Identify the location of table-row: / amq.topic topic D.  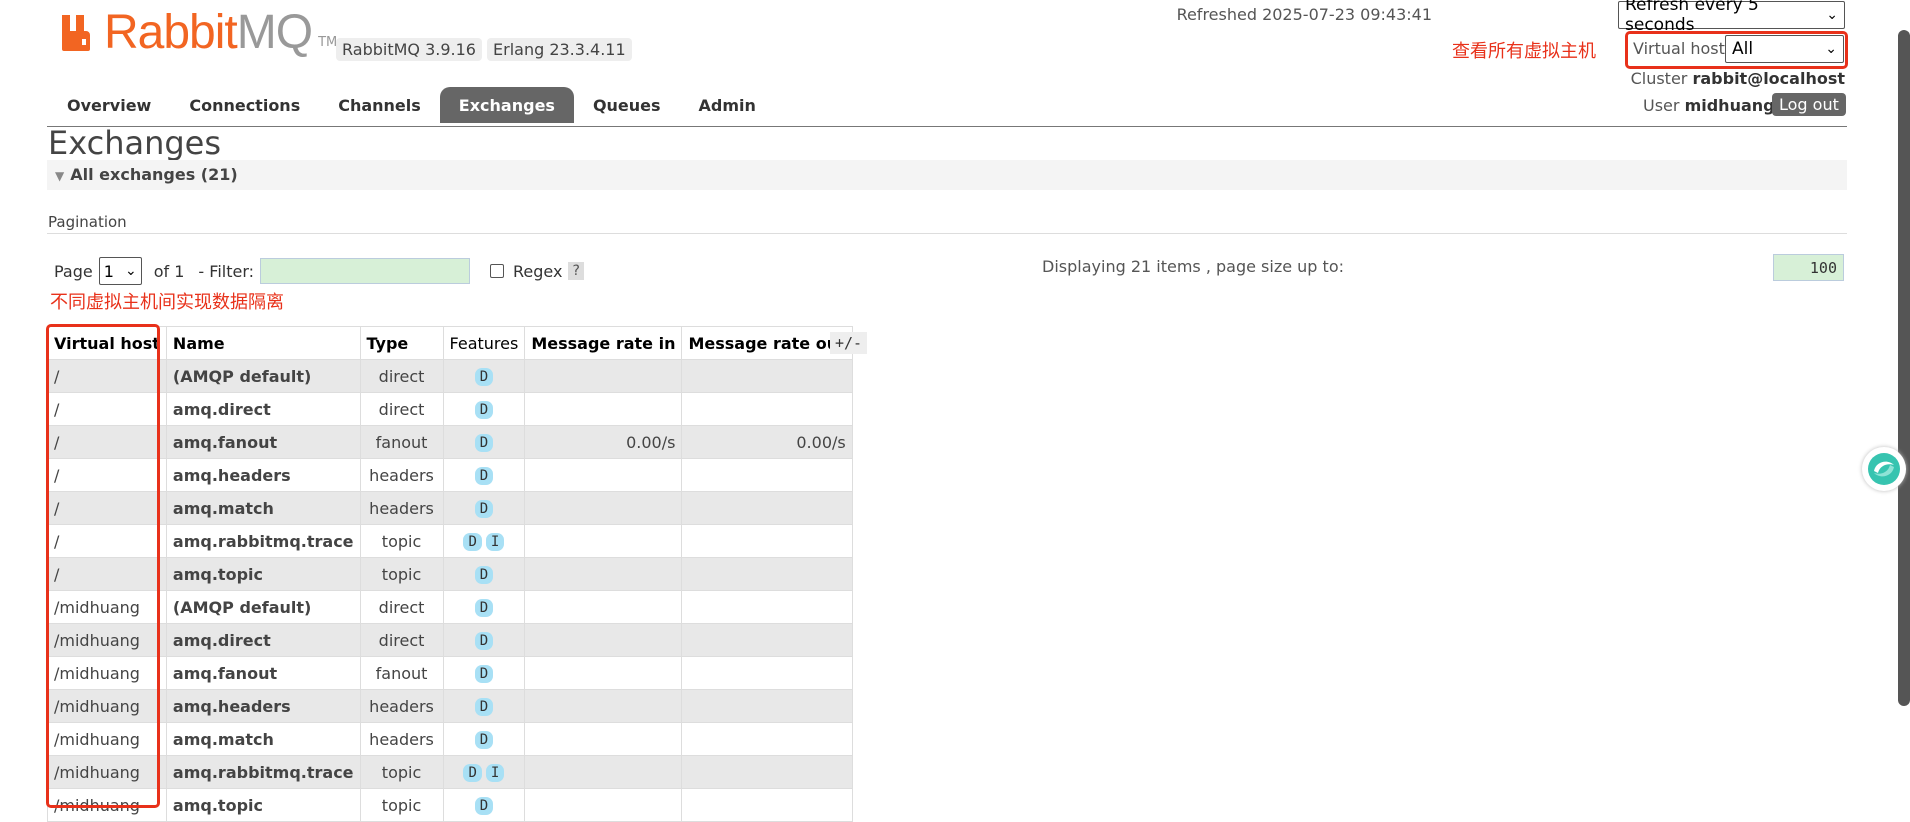
(450, 574).